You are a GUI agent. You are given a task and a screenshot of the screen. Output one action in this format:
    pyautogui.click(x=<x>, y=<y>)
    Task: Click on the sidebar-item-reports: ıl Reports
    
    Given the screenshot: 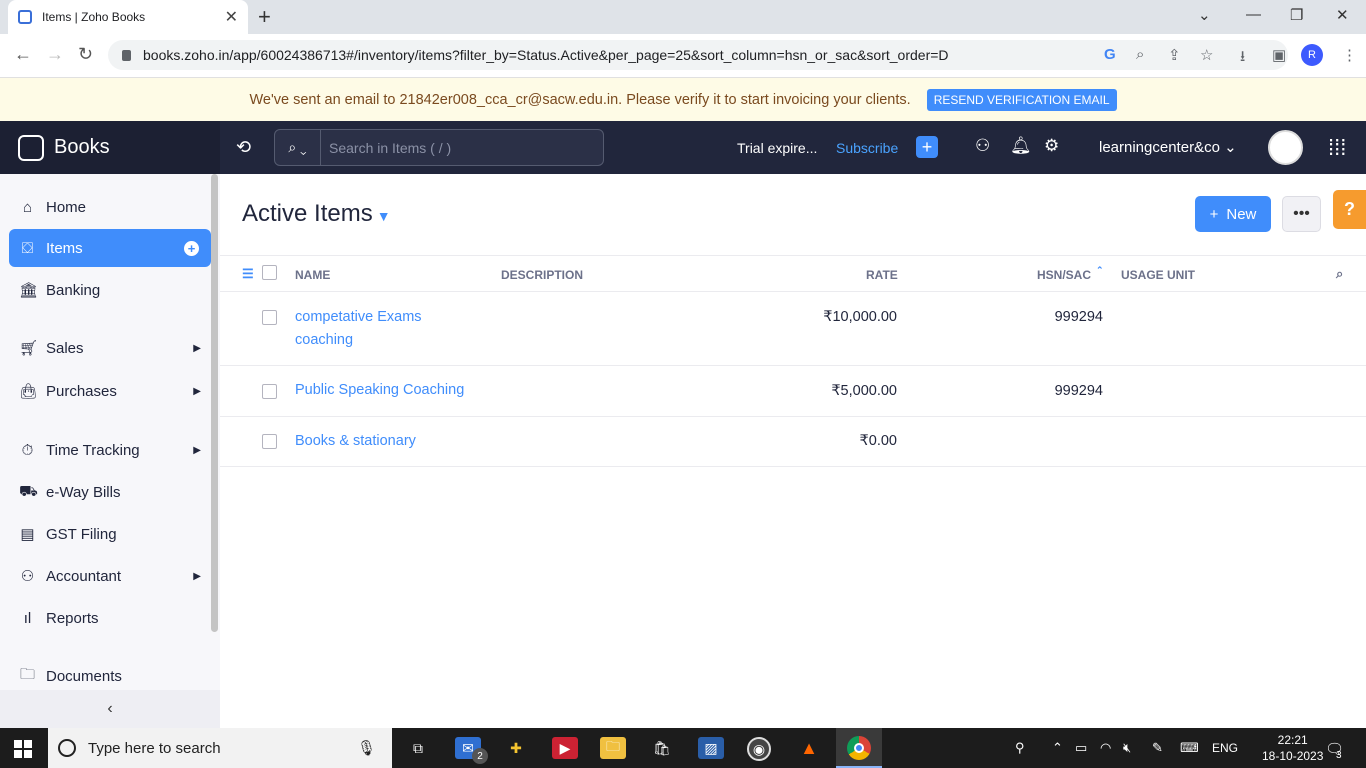 What is the action you would take?
    pyautogui.click(x=110, y=618)
    